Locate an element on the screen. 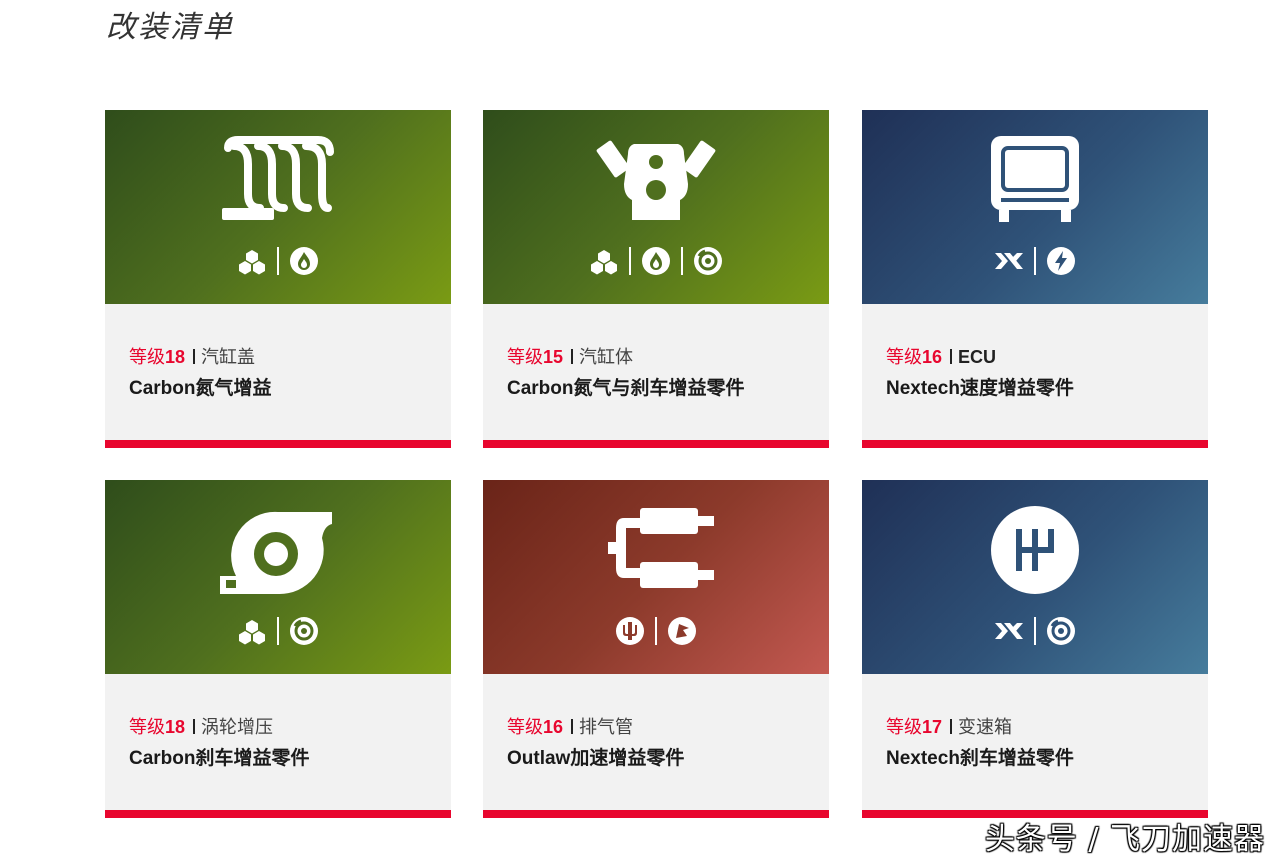  card-title: Nextech速度增益零件 is located at coordinates (980, 388).